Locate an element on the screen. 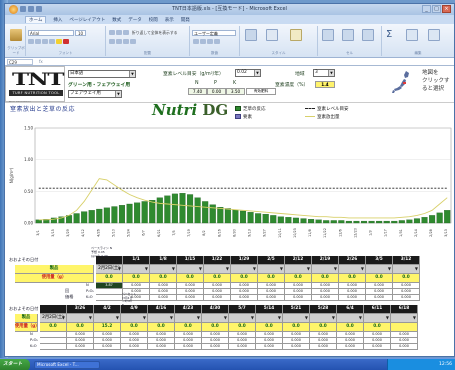 The height and width of the screenshot is (370, 455). font-color-icon is located at coordinates (66, 41).